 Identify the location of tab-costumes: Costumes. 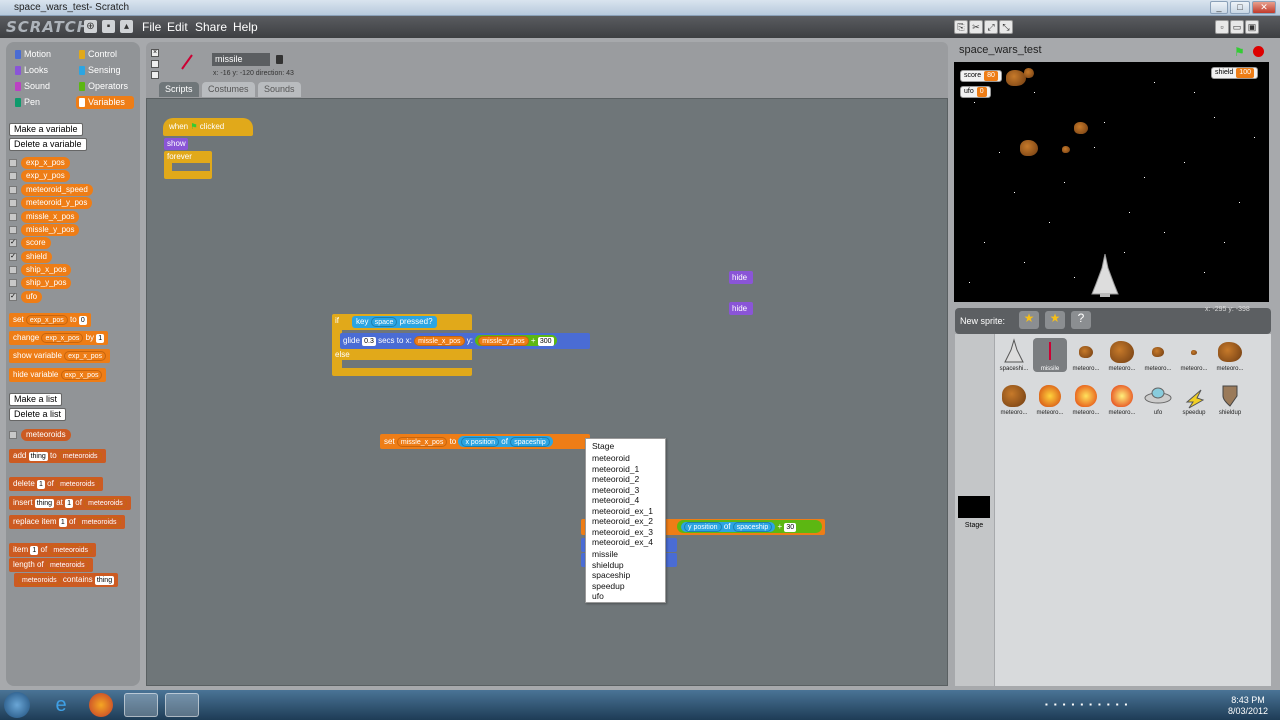
(228, 89).